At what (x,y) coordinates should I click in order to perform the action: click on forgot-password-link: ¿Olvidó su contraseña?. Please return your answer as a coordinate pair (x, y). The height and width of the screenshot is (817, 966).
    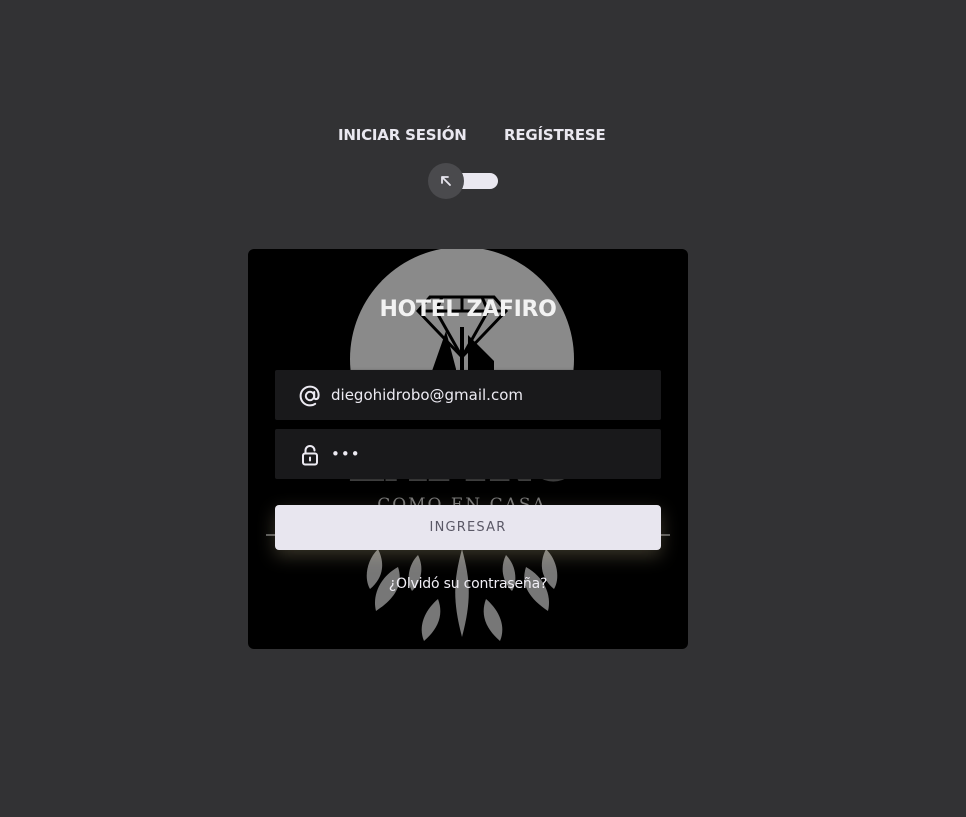
    Looking at the image, I should click on (468, 584).